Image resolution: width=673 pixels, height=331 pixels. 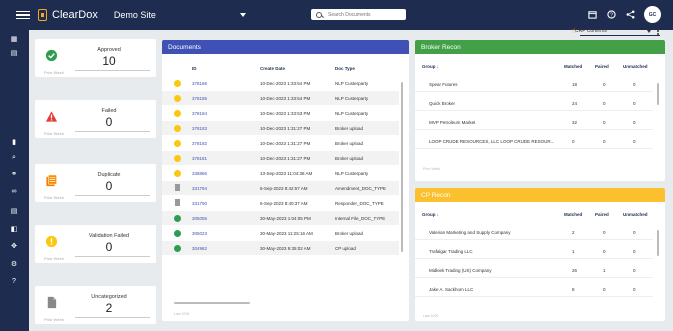 What do you see at coordinates (14, 191) in the screenshot?
I see `infinity-icon: ∞` at bounding box center [14, 191].